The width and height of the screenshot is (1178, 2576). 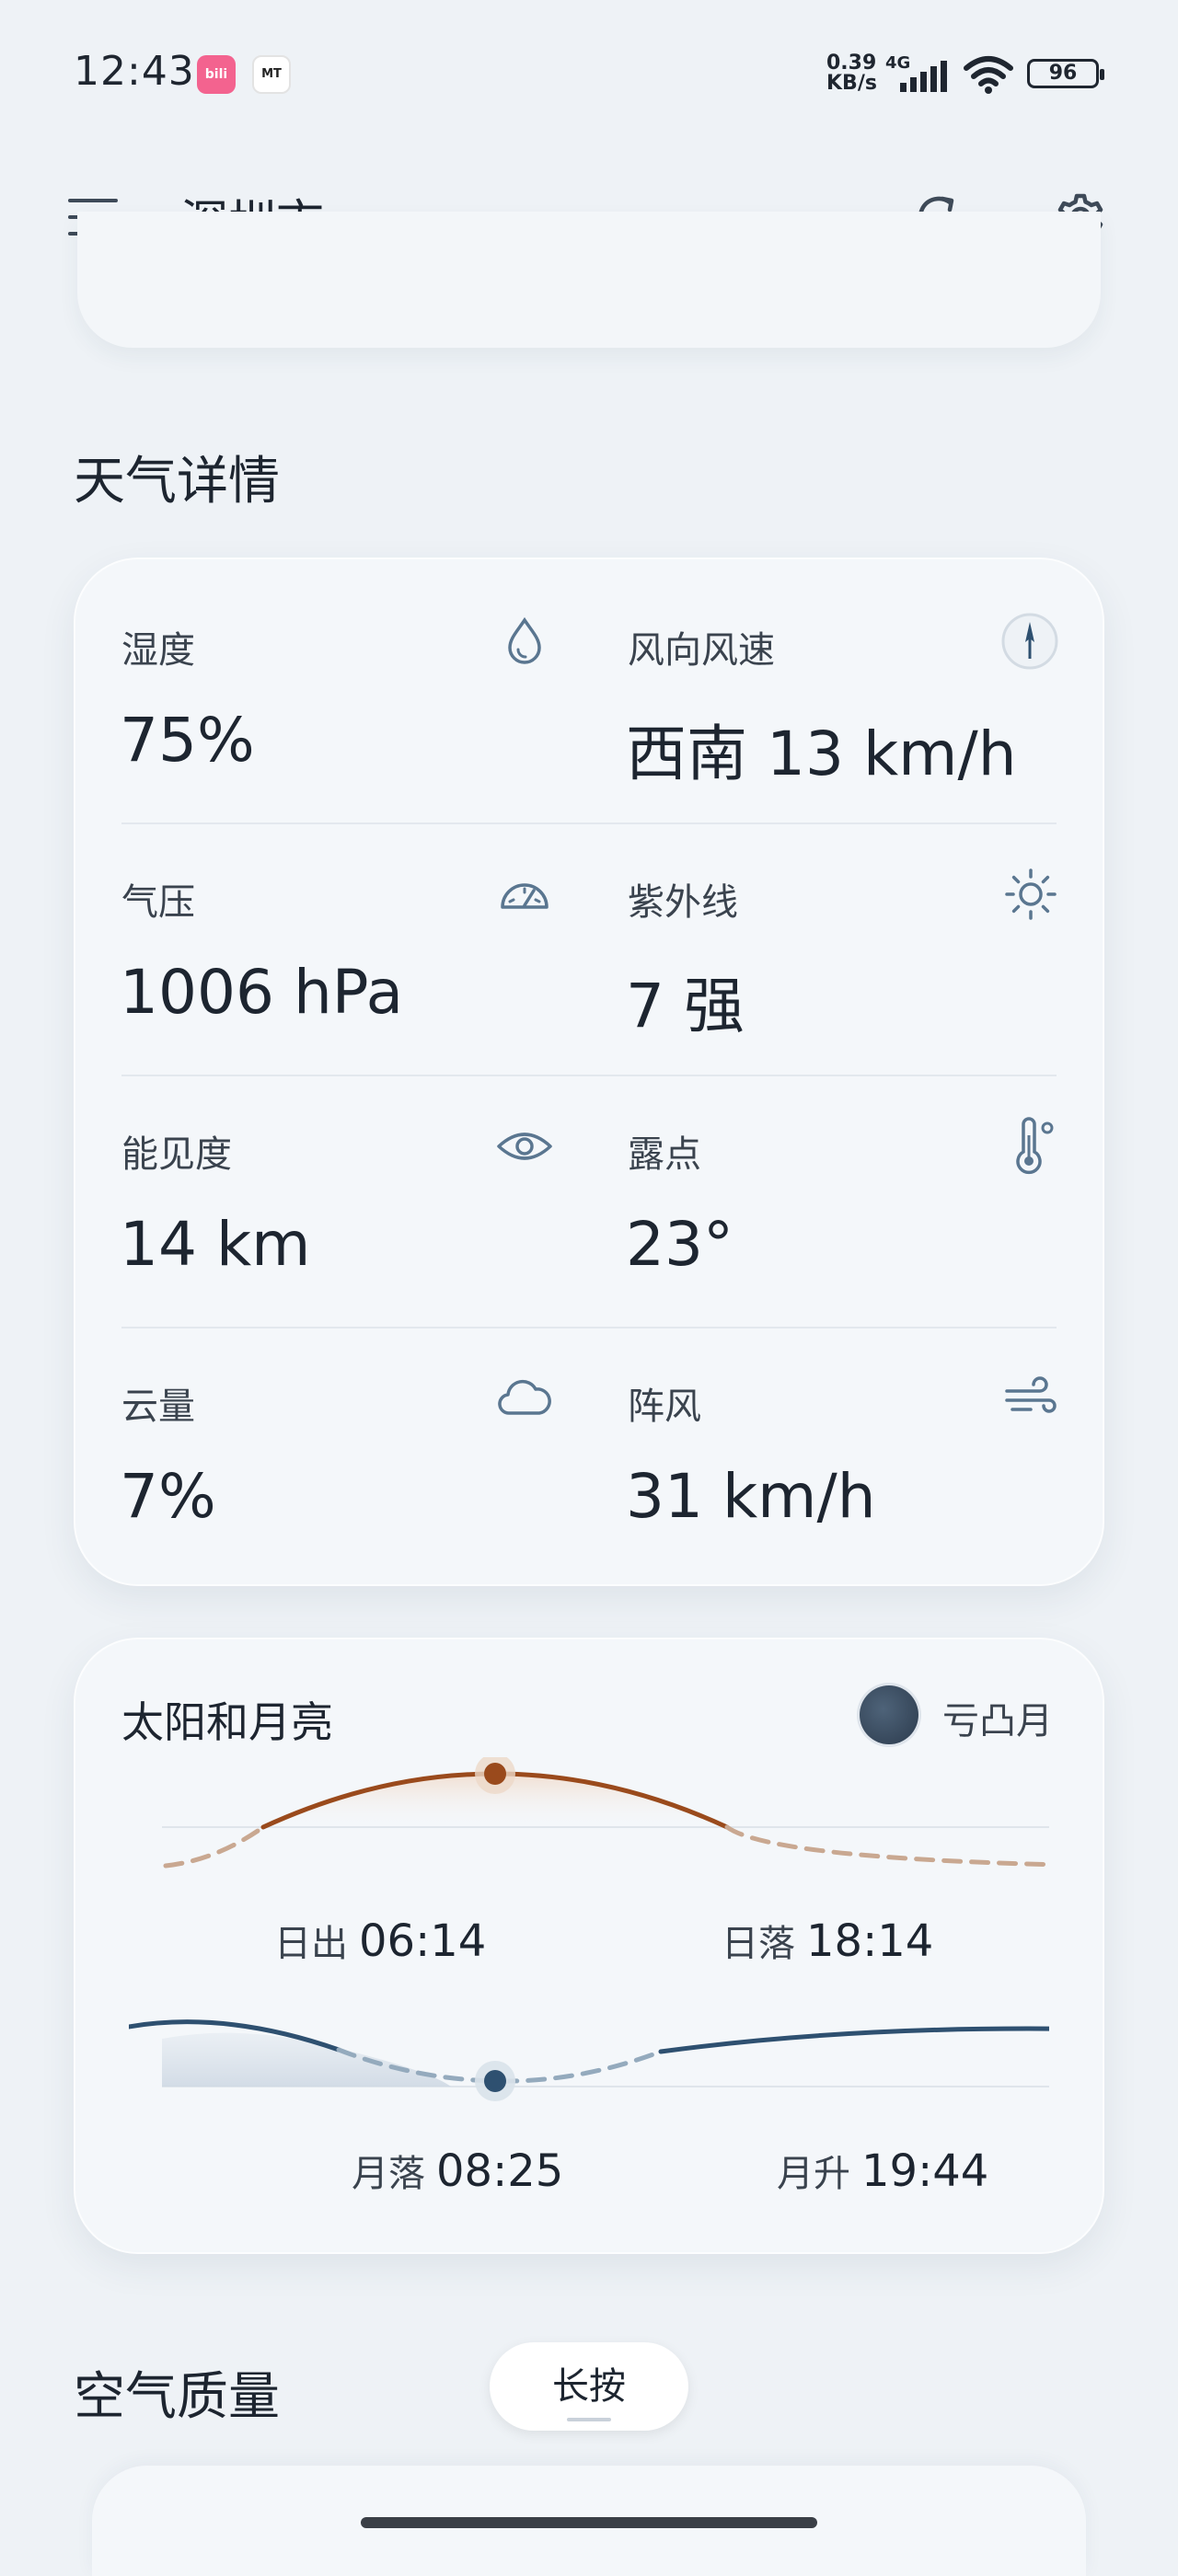 I want to click on detail-value: 31 km/h, so click(x=751, y=1496).